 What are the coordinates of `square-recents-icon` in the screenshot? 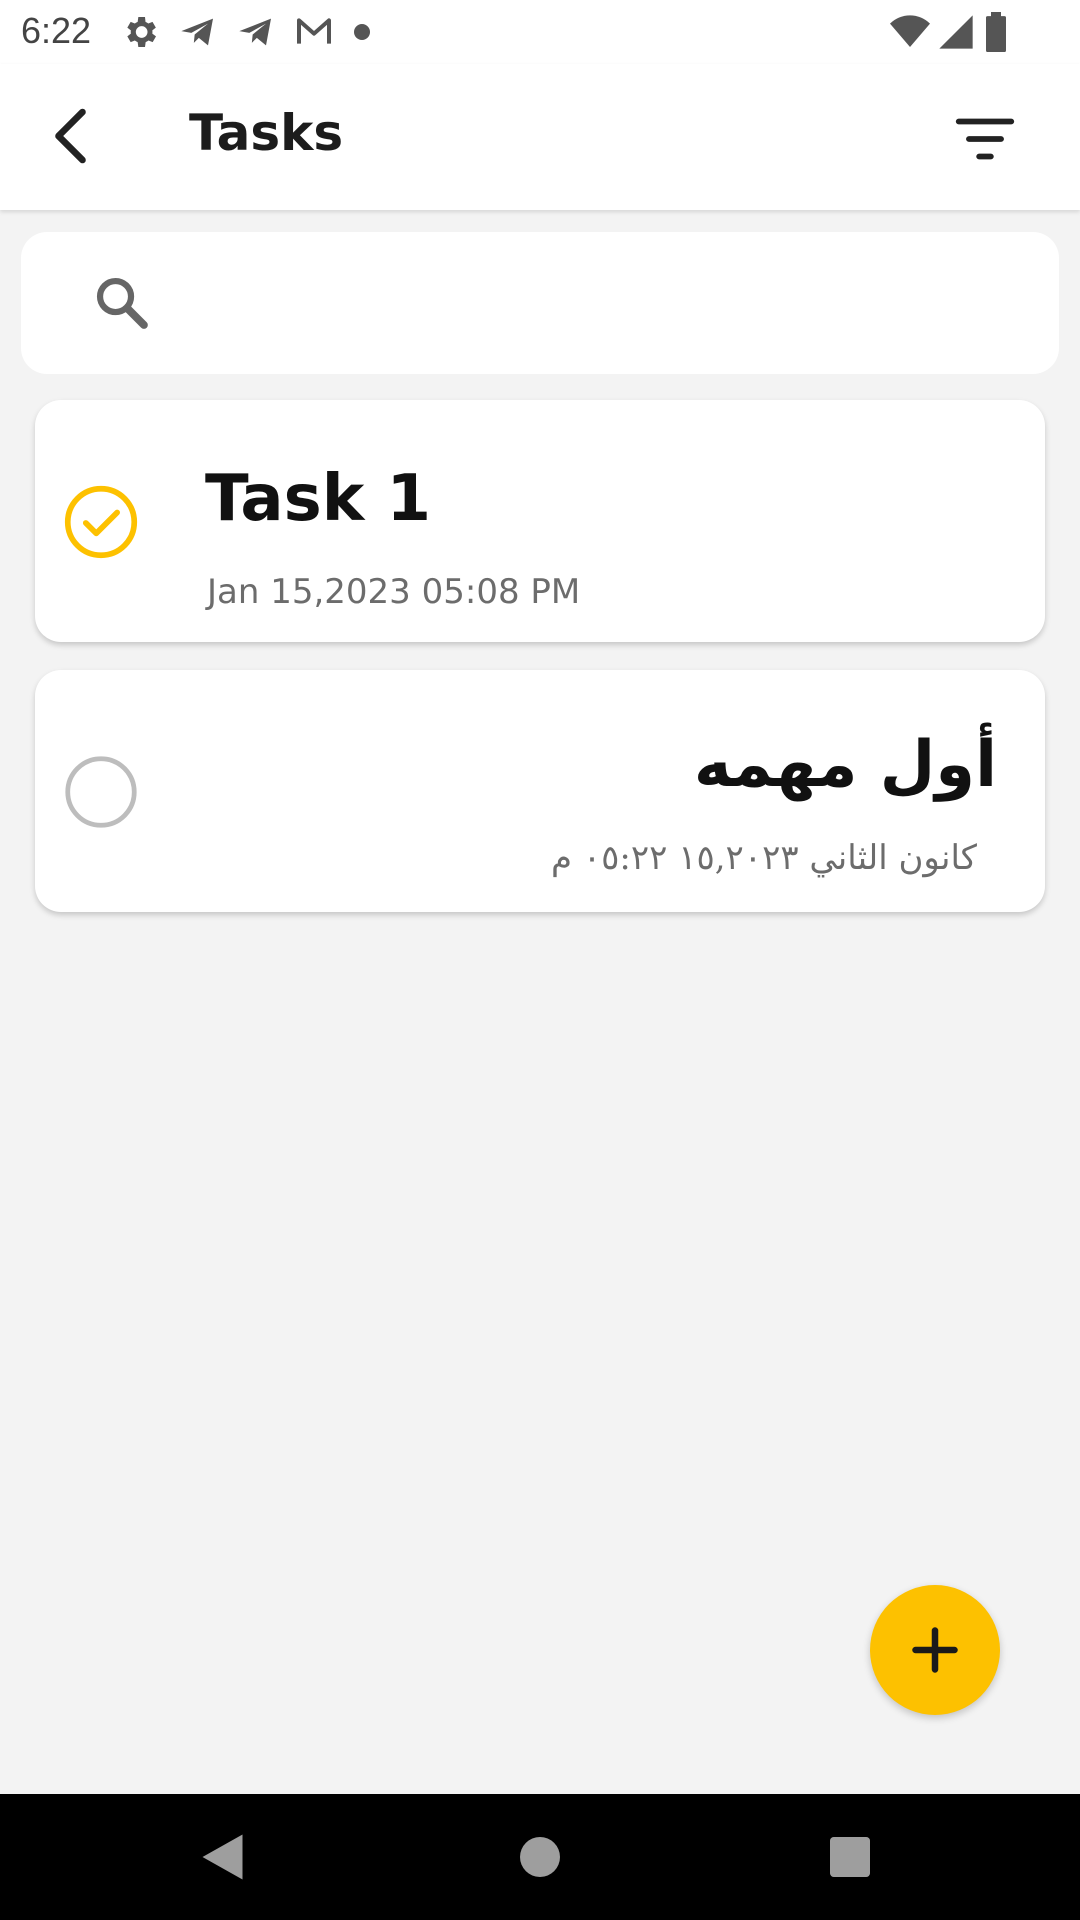 It's located at (850, 1857).